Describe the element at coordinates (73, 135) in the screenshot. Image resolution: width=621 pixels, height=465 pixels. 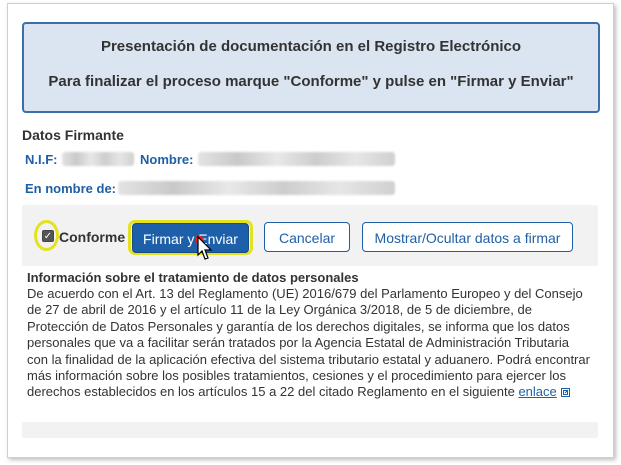
I see `signer-section-title: Datos Firmante` at that location.